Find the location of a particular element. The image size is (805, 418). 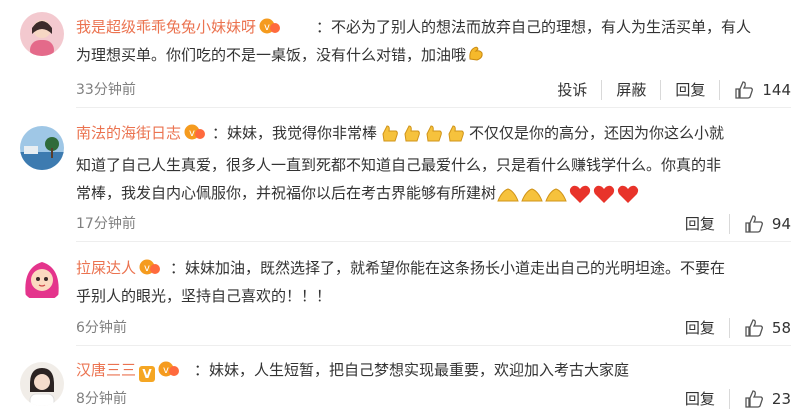

comment-line: 不仅仅是你的高分，还因为你这么小就 is located at coordinates (597, 133).